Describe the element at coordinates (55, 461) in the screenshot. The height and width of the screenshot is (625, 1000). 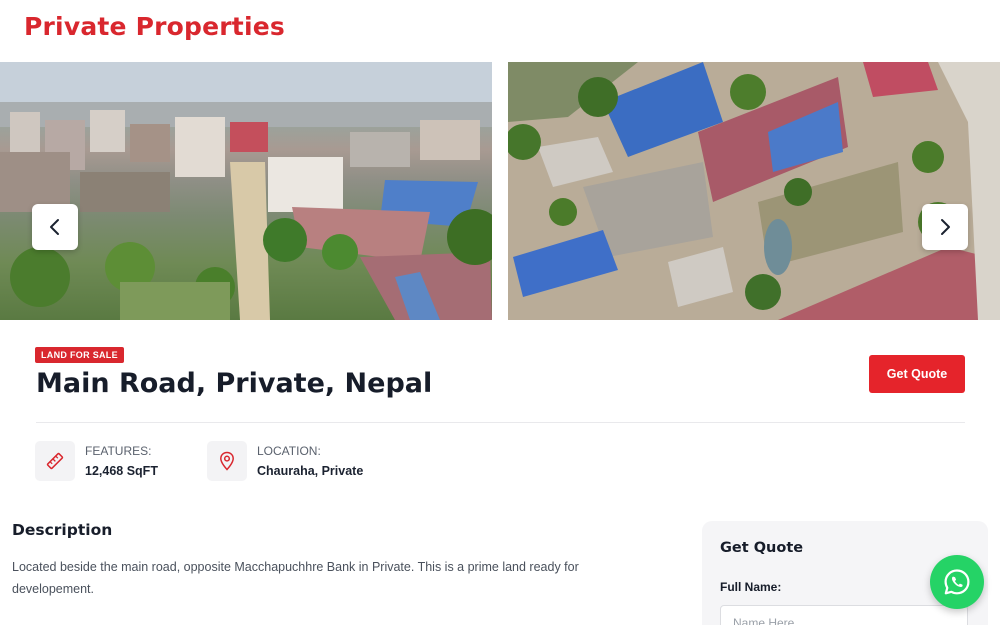
I see `ruler-icon` at that location.